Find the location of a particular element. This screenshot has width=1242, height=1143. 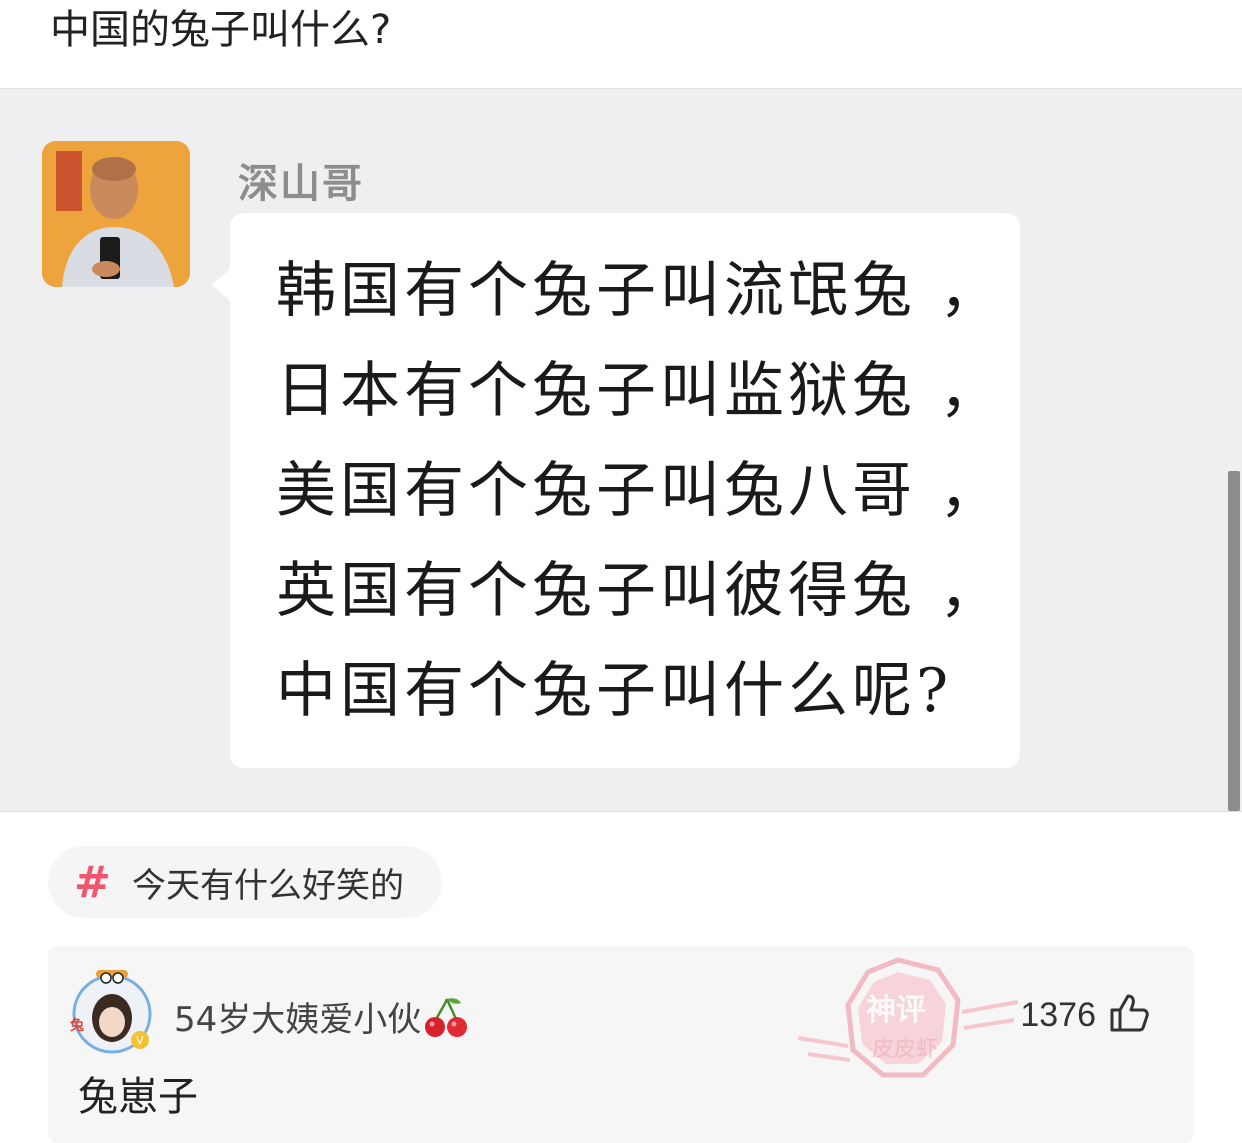

message-line: 美国有个兔子叫兔八哥 ， is located at coordinates (640, 491).